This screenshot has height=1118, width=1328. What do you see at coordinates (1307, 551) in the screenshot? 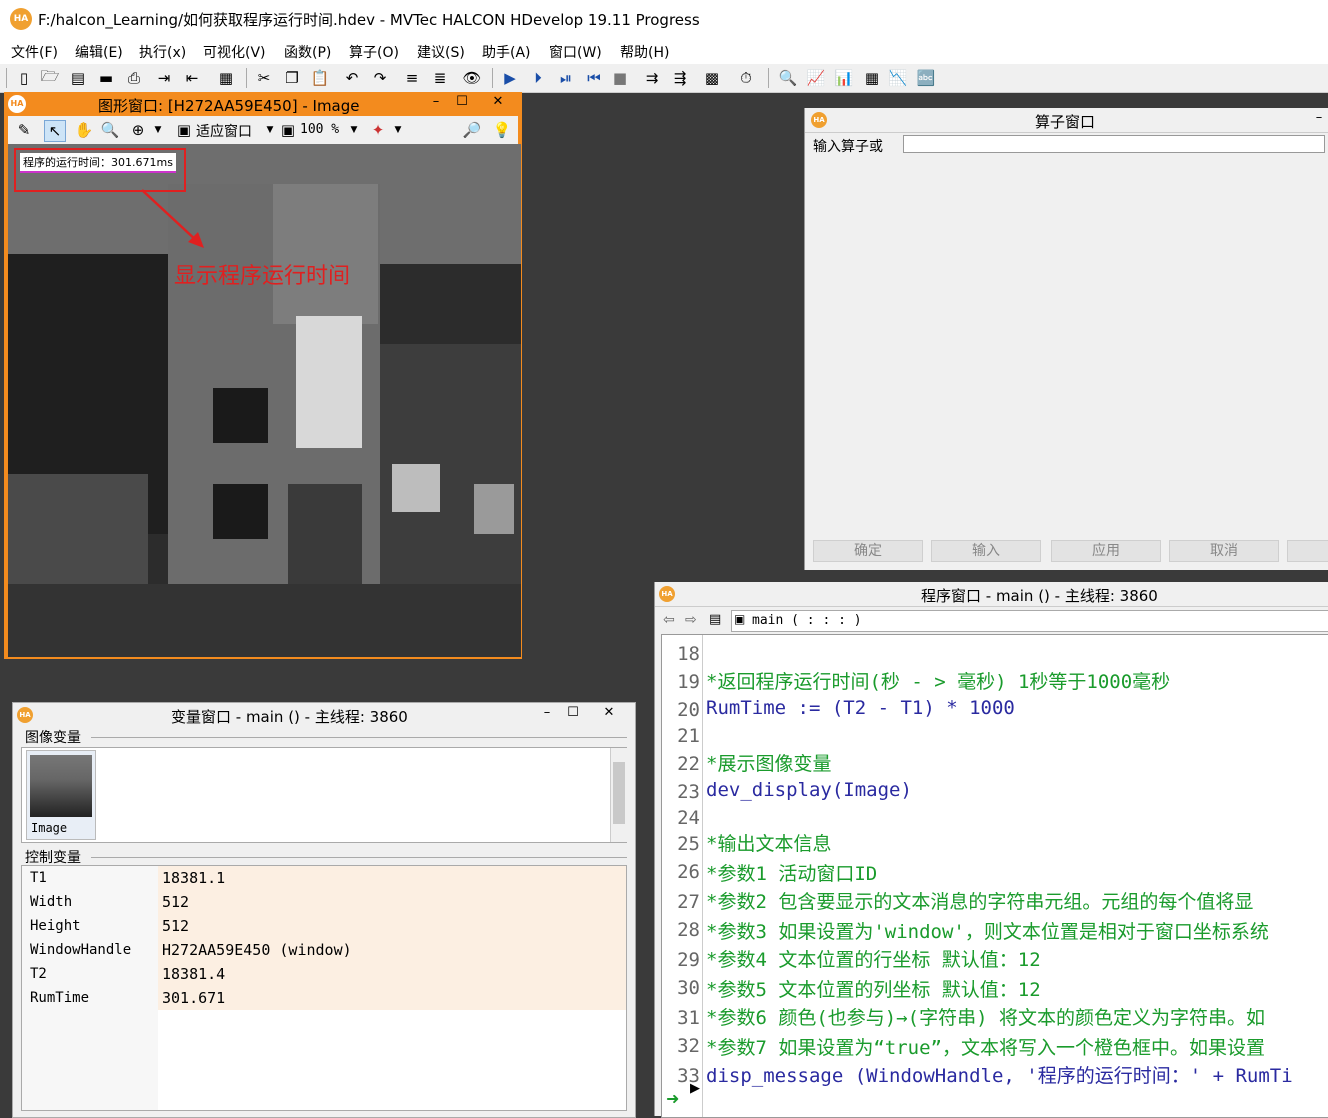
I see `help-button` at bounding box center [1307, 551].